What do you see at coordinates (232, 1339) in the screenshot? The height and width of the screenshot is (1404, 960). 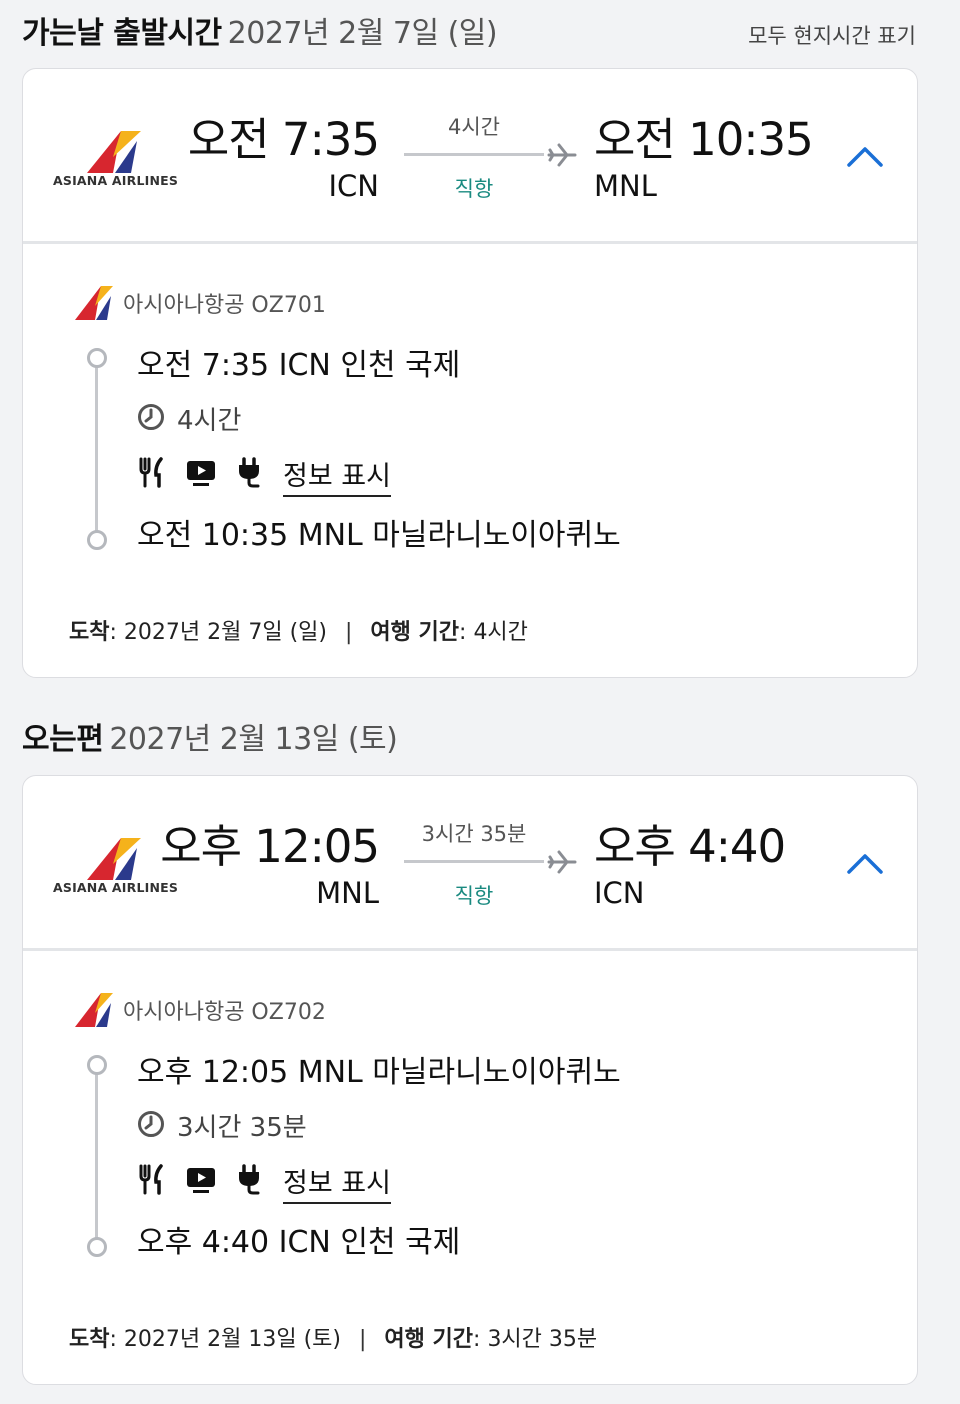 I see `arrival-date: 2027년 2월 13일 (토)` at bounding box center [232, 1339].